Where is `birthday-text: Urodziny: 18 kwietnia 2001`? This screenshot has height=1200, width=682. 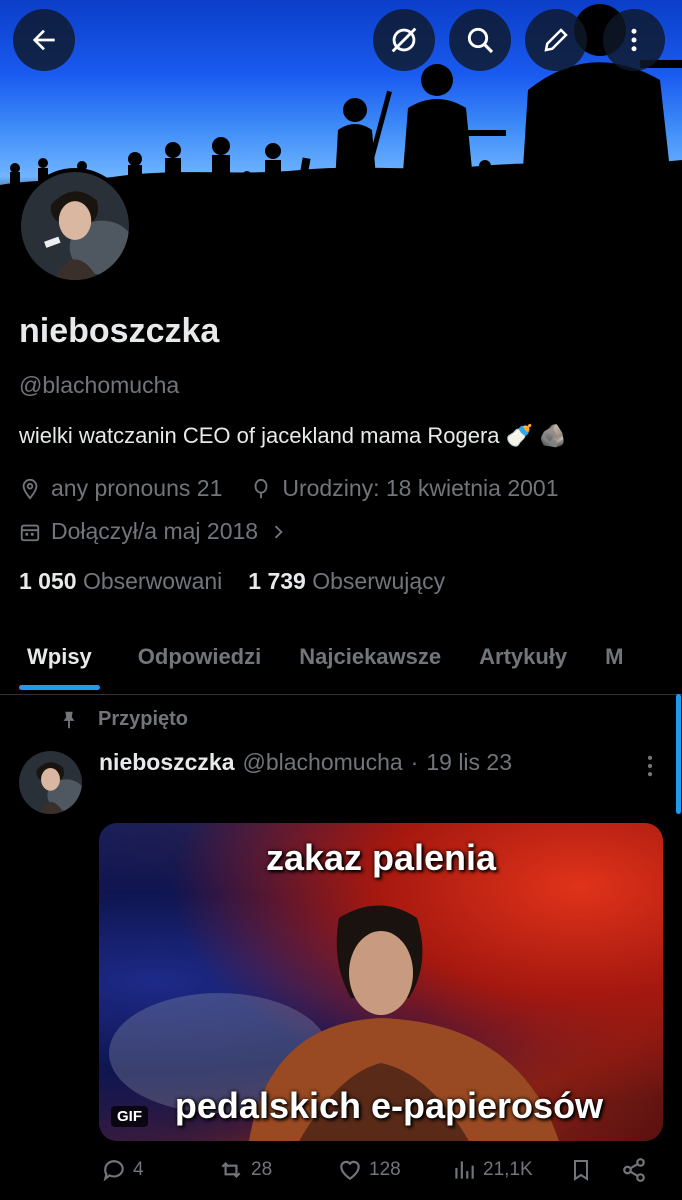
birthday-text: Urodziny: 18 kwietnia 2001 is located at coordinates (420, 488).